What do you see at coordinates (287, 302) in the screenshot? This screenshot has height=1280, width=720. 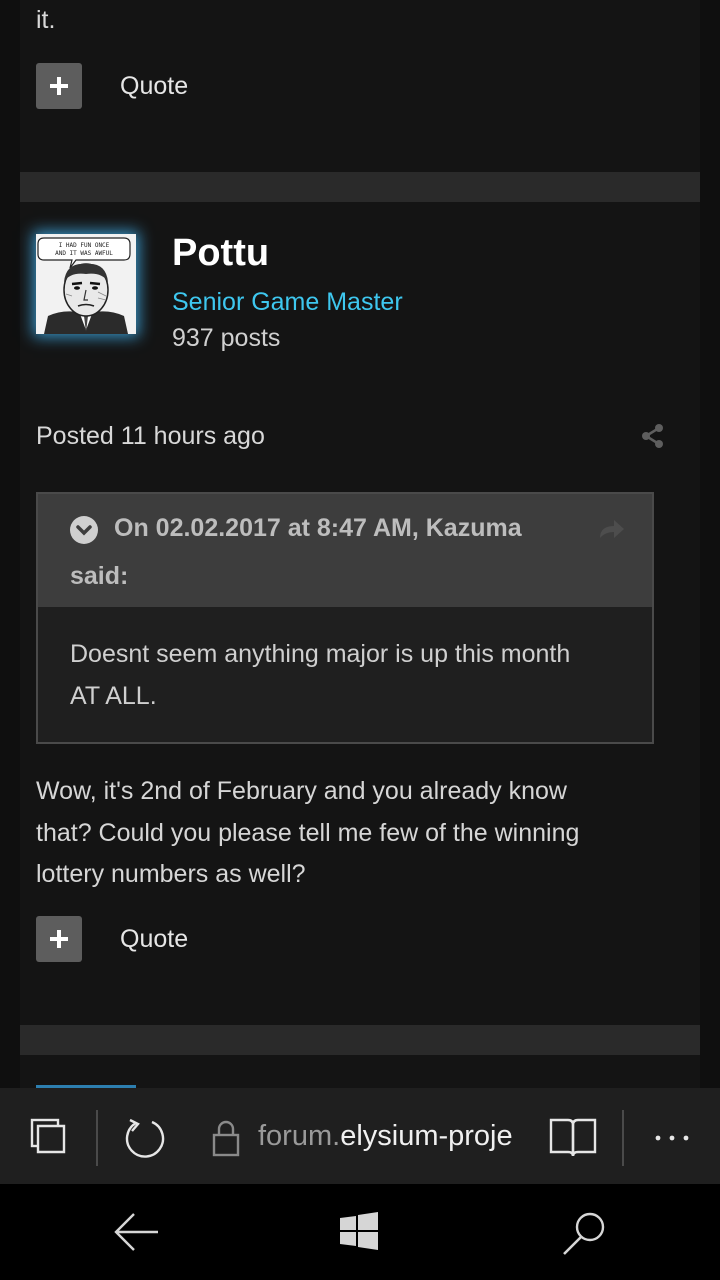 I see `author-rank: Senior Game Master` at bounding box center [287, 302].